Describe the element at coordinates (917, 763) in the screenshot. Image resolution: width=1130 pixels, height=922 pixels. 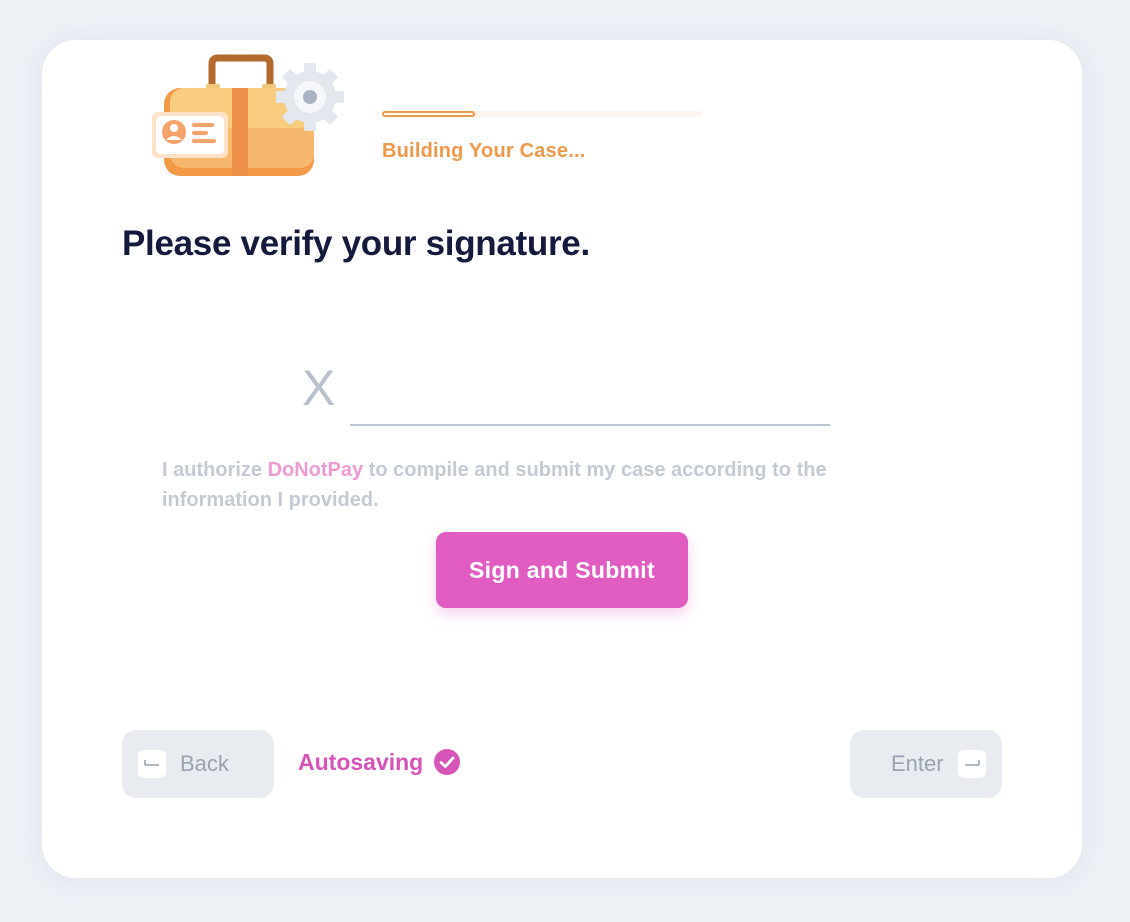
I see `enter-label: Enter` at that location.